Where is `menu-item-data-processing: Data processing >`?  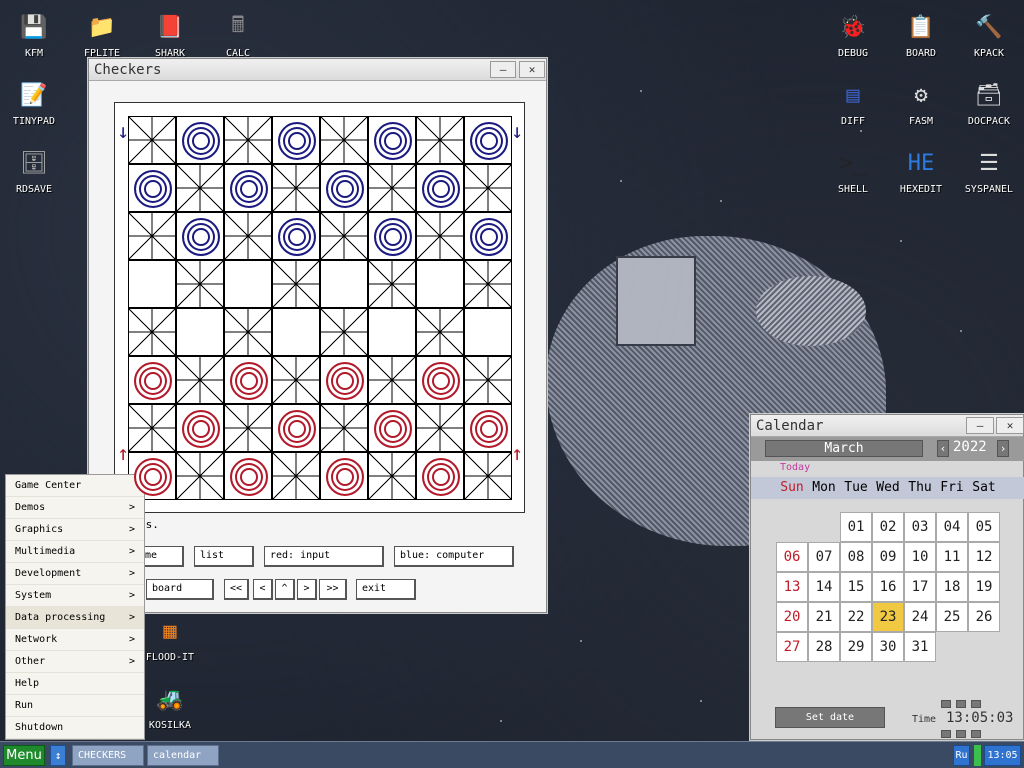
menu-item-data-processing: Data processing > is located at coordinates (75, 618).